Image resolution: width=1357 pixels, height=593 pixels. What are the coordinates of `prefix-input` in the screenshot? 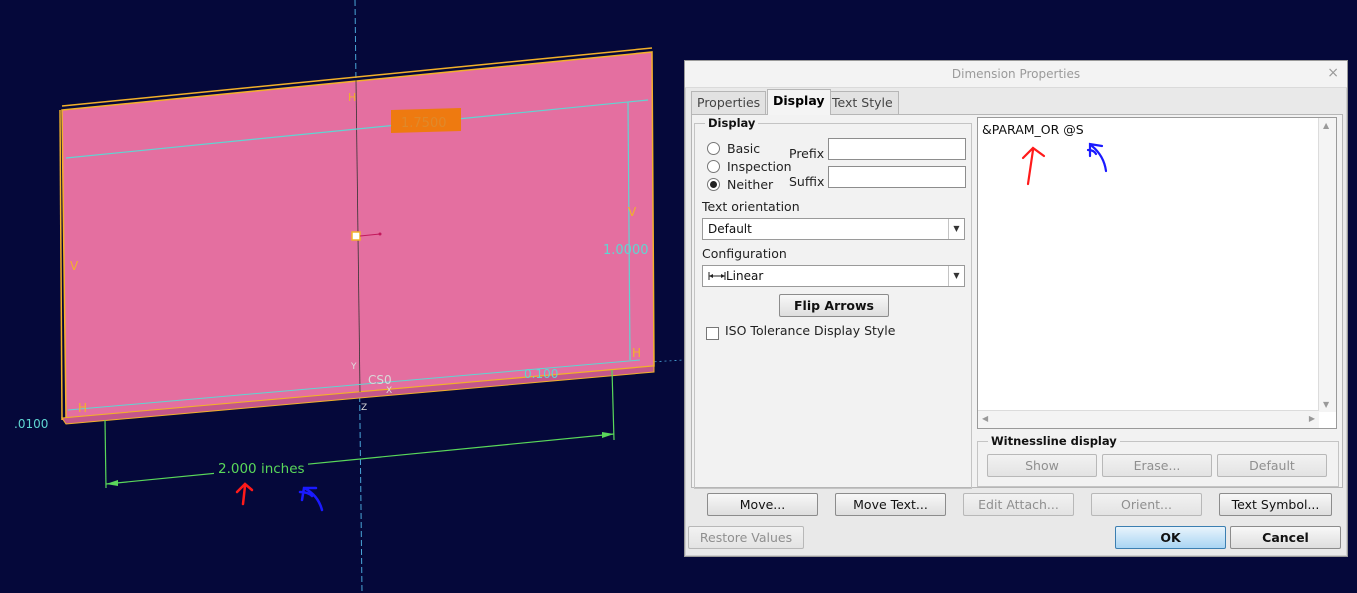 It's located at (897, 149).